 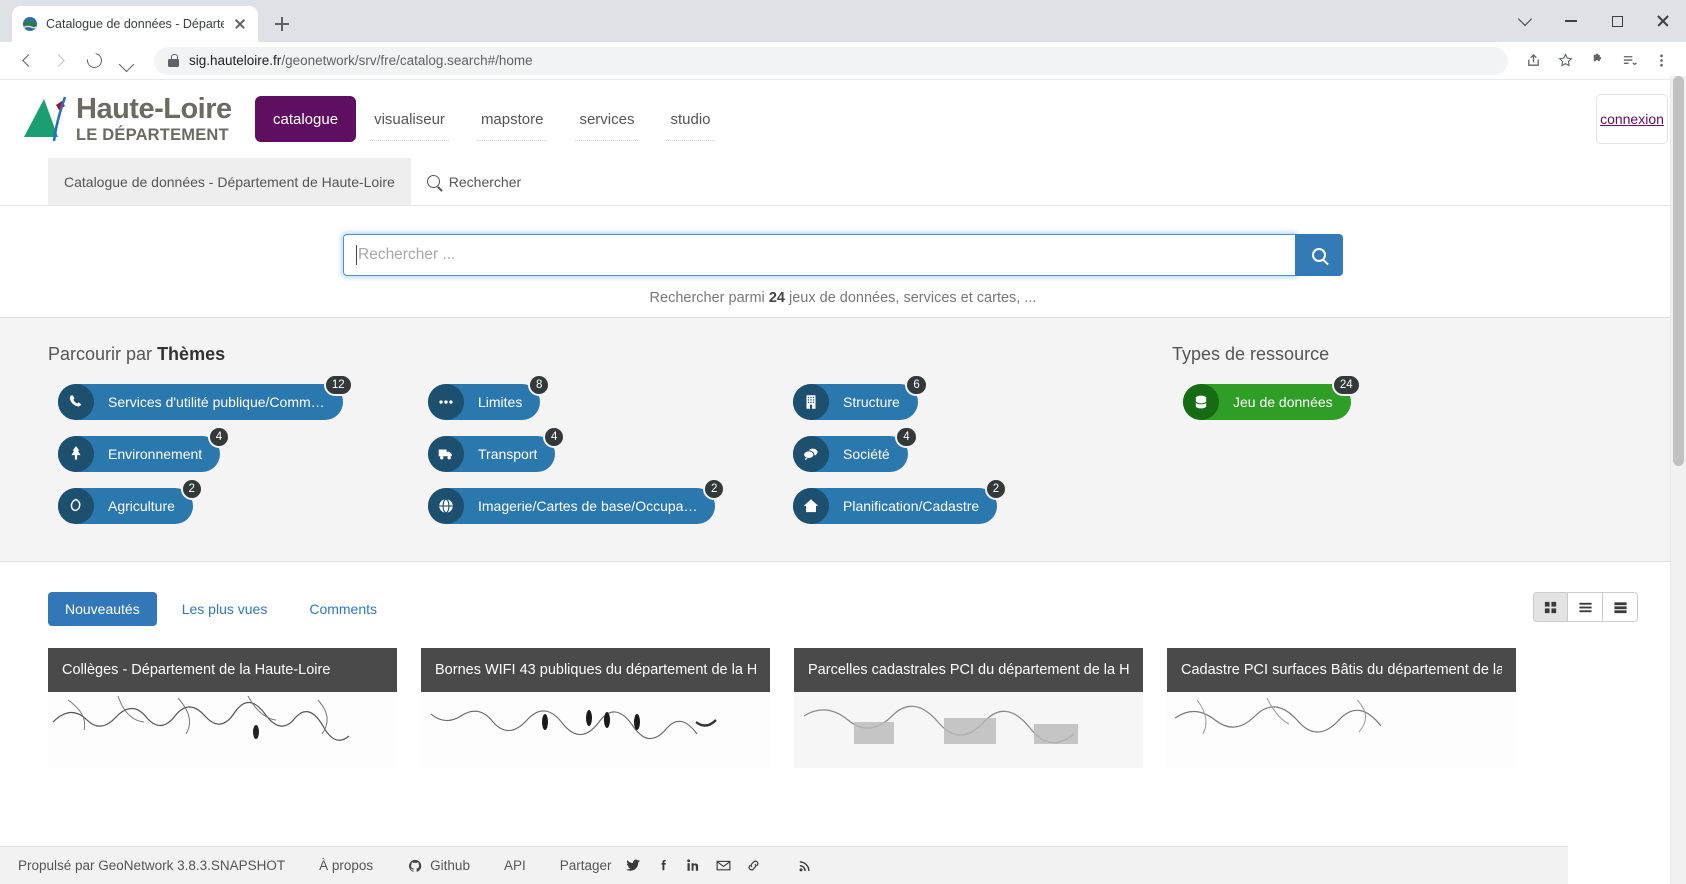 I want to click on nav-item-visualiseur: visualiseur, so click(x=409, y=119).